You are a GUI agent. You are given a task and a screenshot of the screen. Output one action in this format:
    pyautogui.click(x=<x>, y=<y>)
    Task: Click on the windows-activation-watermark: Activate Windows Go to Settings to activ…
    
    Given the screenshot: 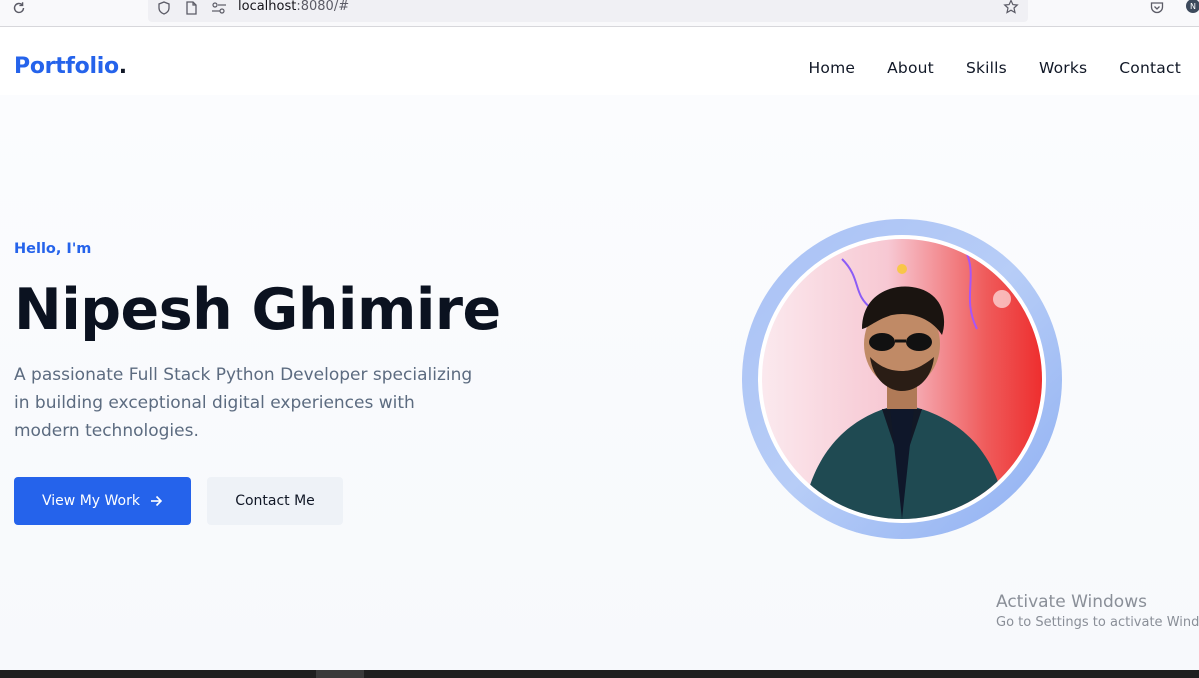 What is the action you would take?
    pyautogui.click(x=1097, y=611)
    